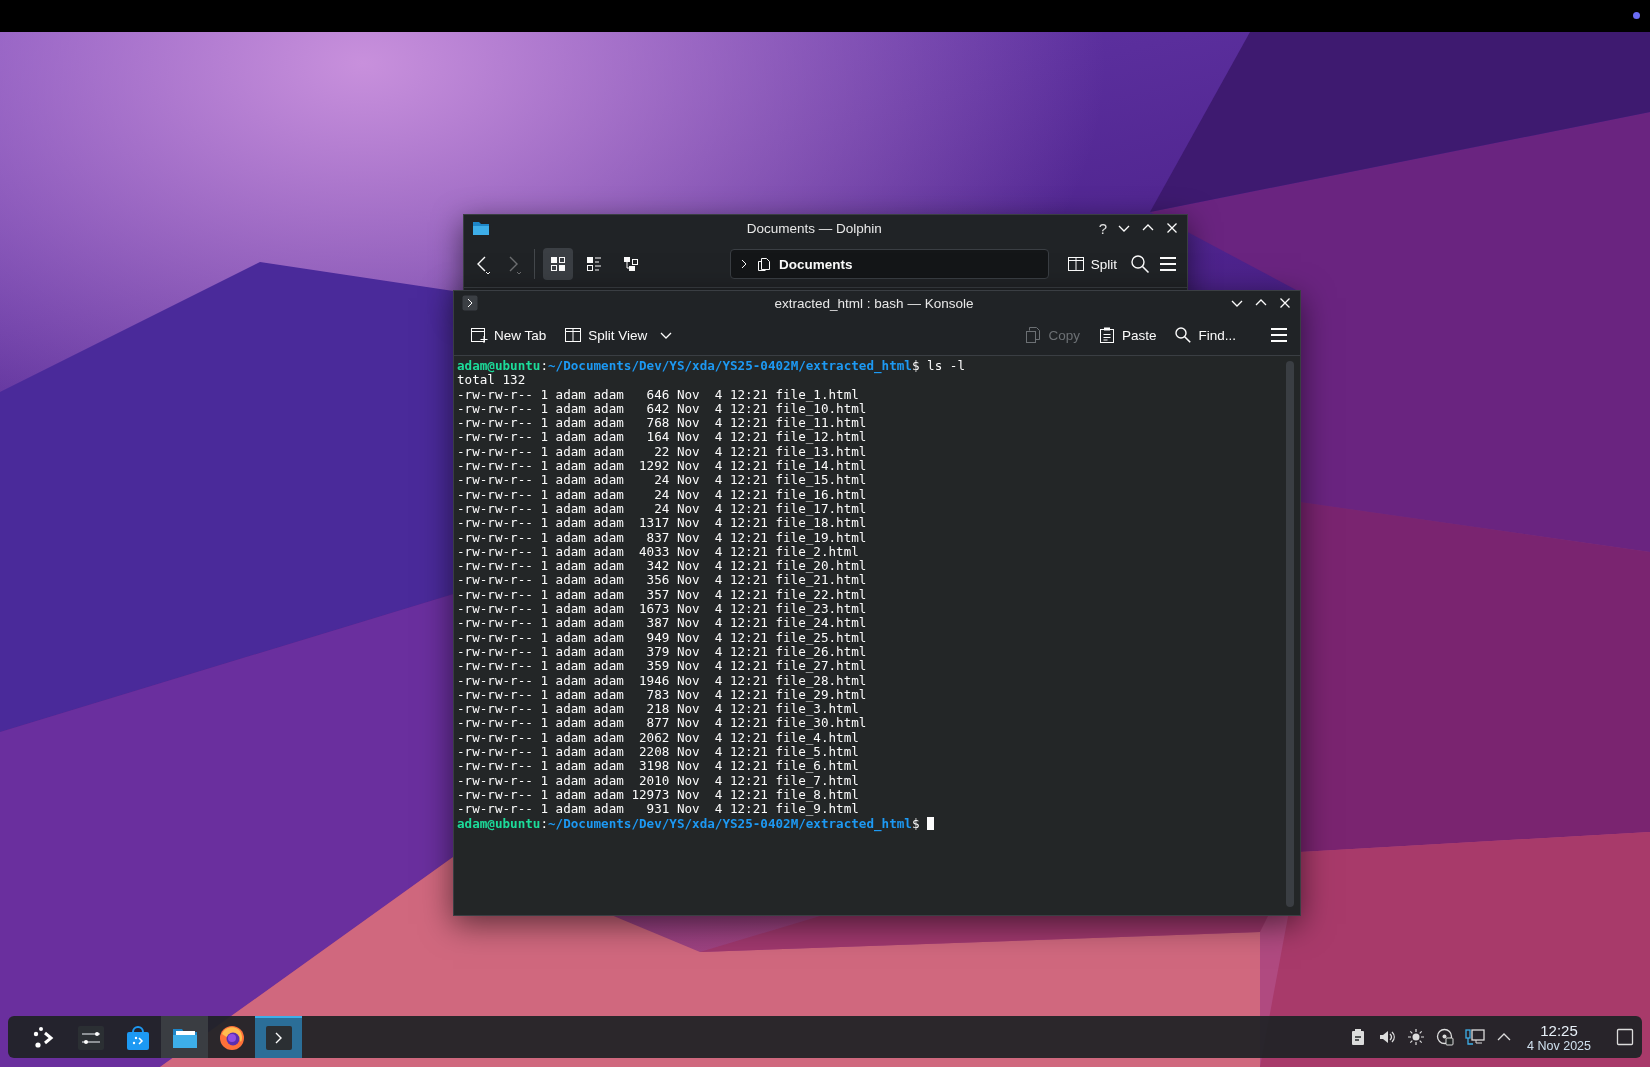  What do you see at coordinates (662, 695) in the screenshot?
I see `terminal-line: -rw-rw-r-- 1 adam adam 783 Nov 4 12:21 file_29.html` at bounding box center [662, 695].